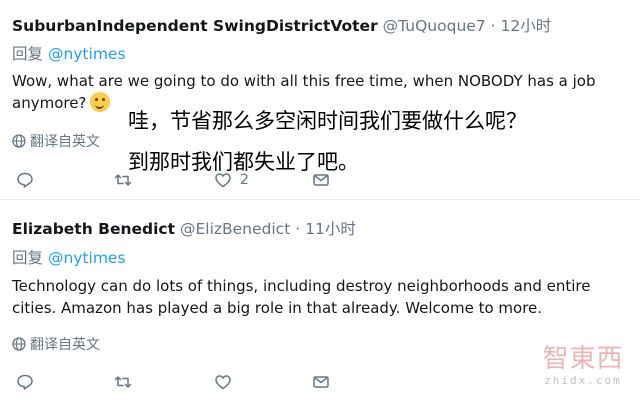 The width and height of the screenshot is (640, 400). I want to click on watermark-logo: 智東西 zhidx.com, so click(583, 368).